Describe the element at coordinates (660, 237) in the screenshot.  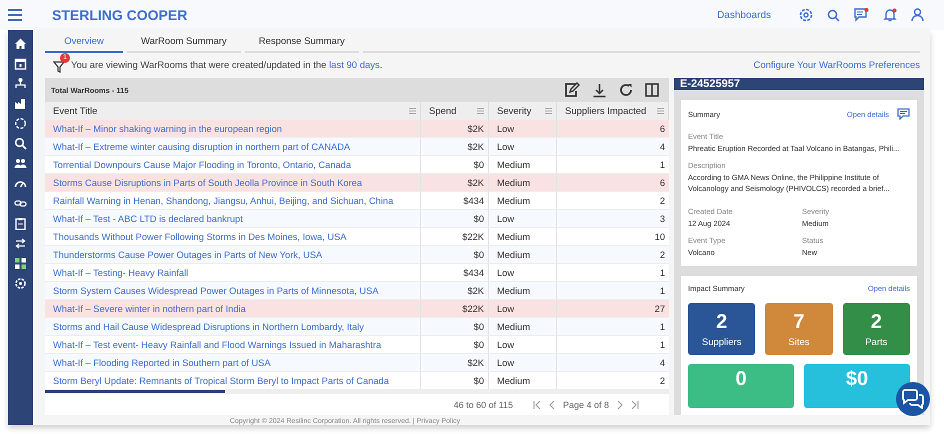
I see `suppliers-cell-text: 10` at that location.